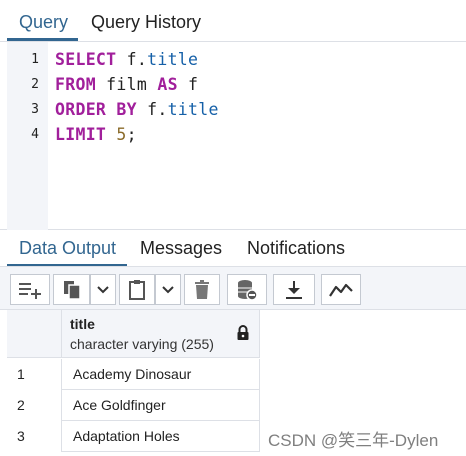 This screenshot has width=466, height=456. Describe the element at coordinates (243, 332) in the screenshot. I see `lock-icon` at that location.